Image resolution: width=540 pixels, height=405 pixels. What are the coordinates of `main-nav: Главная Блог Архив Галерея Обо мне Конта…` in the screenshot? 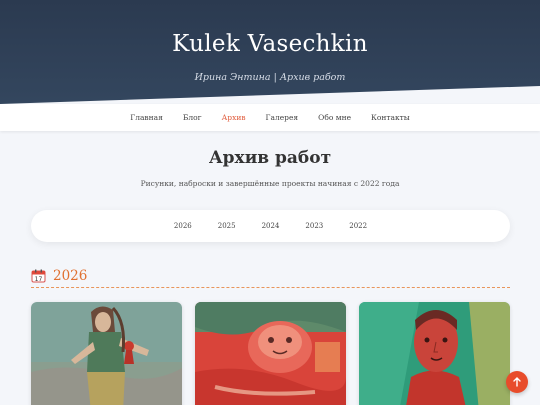 It's located at (270, 117).